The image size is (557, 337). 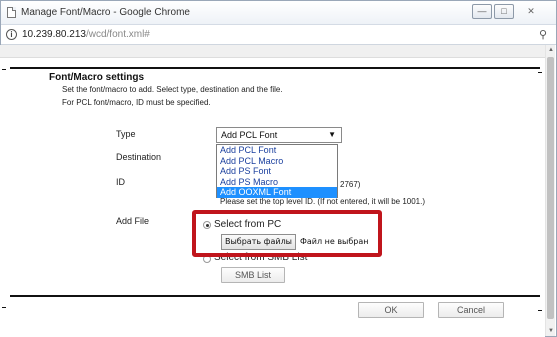 What do you see at coordinates (279, 135) in the screenshot?
I see `type-select: Add PCL Font ▼` at bounding box center [279, 135].